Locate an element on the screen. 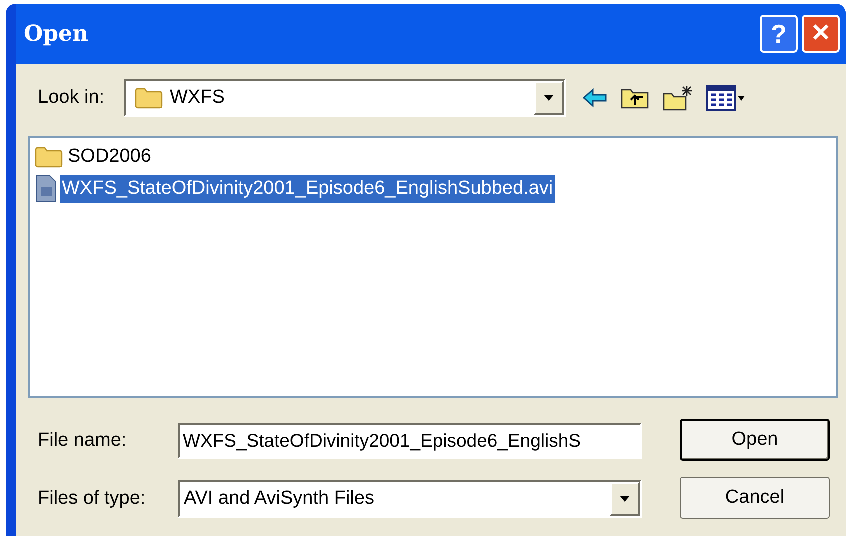 This screenshot has width=846, height=536. close-button: ✕ is located at coordinates (821, 34).